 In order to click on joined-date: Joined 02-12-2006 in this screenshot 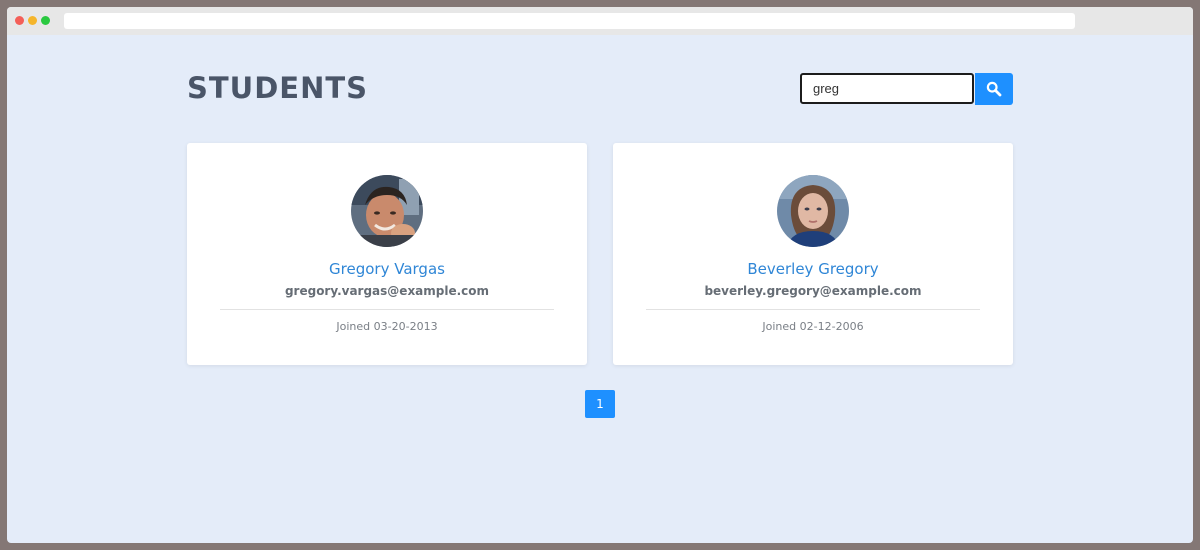, I will do `click(813, 326)`.